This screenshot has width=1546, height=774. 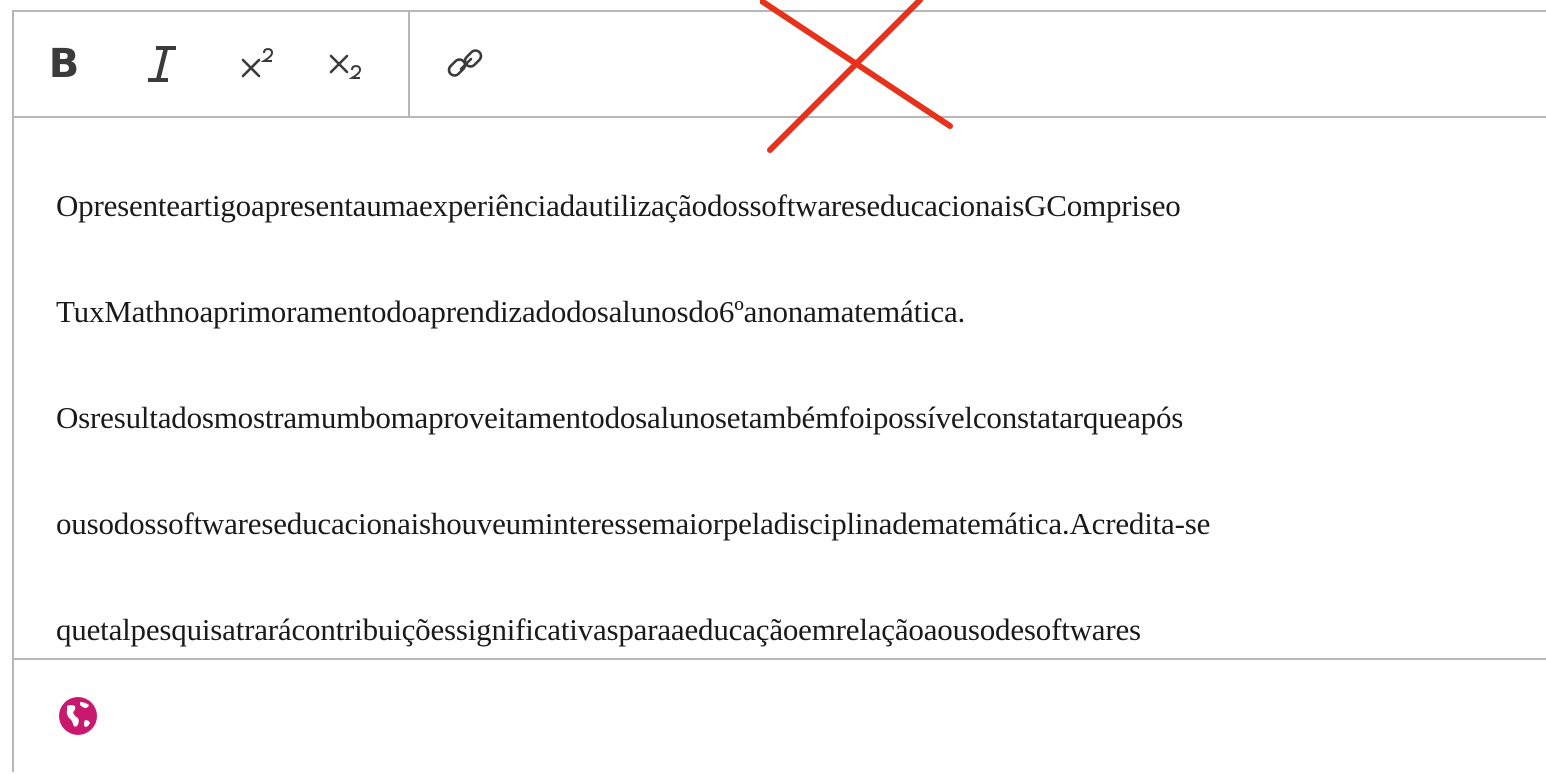 I want to click on bold-button: B, so click(x=64, y=64).